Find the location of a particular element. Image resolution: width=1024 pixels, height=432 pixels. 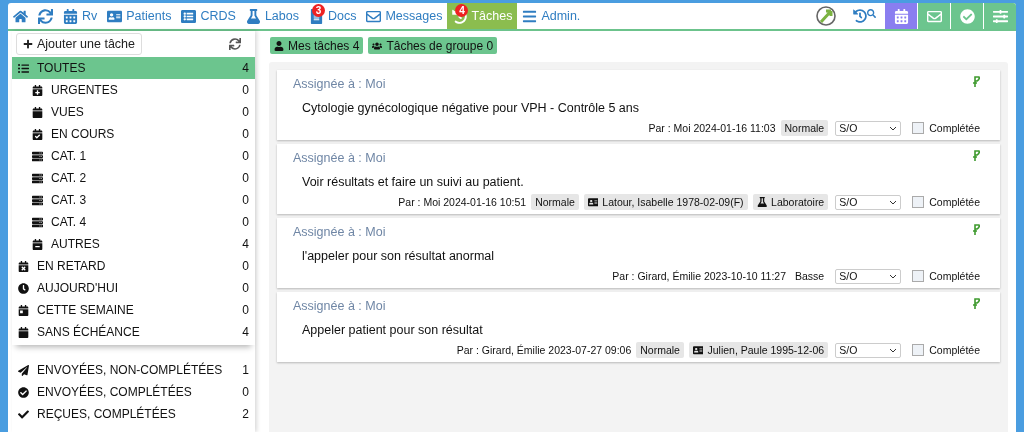

nav-tab: Admin. is located at coordinates (551, 16).